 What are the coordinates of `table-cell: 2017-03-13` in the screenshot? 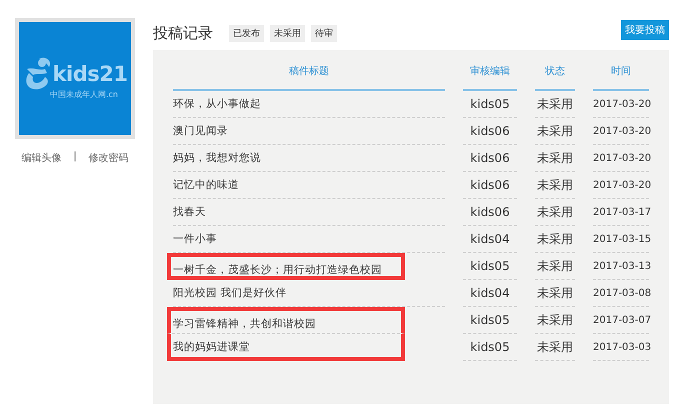 It's located at (621, 266).